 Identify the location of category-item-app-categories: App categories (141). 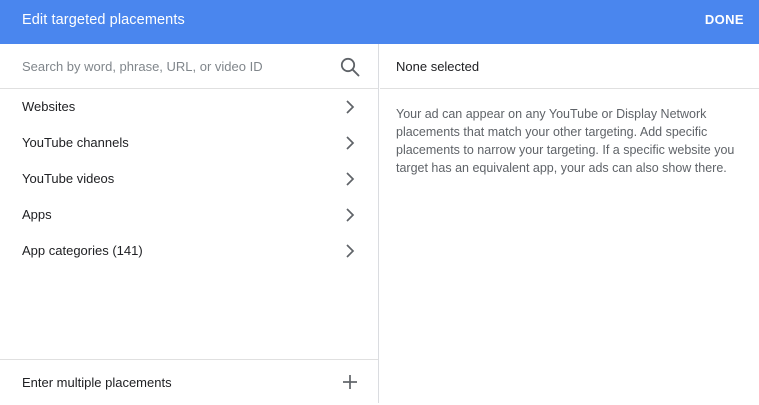
(189, 251).